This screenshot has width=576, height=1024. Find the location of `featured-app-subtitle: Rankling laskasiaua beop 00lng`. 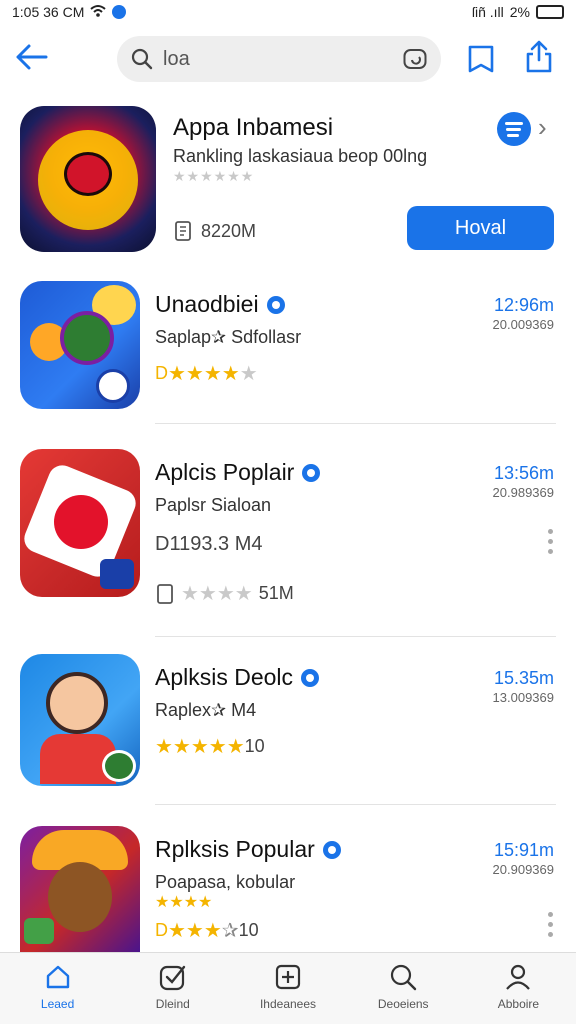

featured-app-subtitle: Rankling laskasiaua beop 00lng is located at coordinates (300, 156).